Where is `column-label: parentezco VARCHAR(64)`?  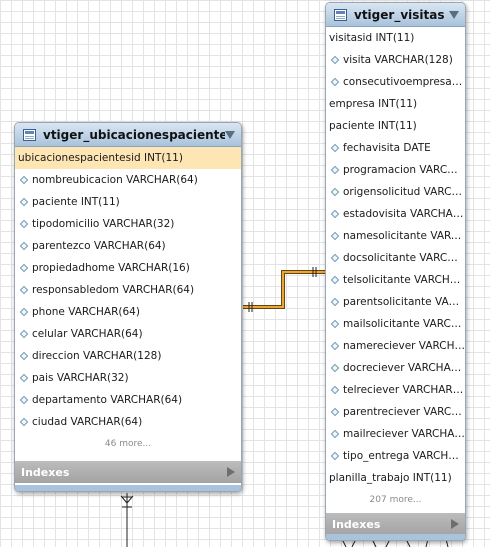
column-label: parentezco VARCHAR(64) is located at coordinates (99, 246).